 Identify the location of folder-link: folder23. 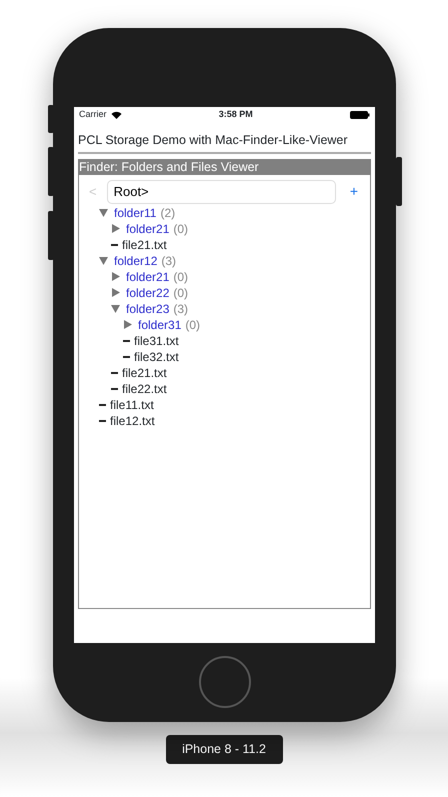
(148, 309).